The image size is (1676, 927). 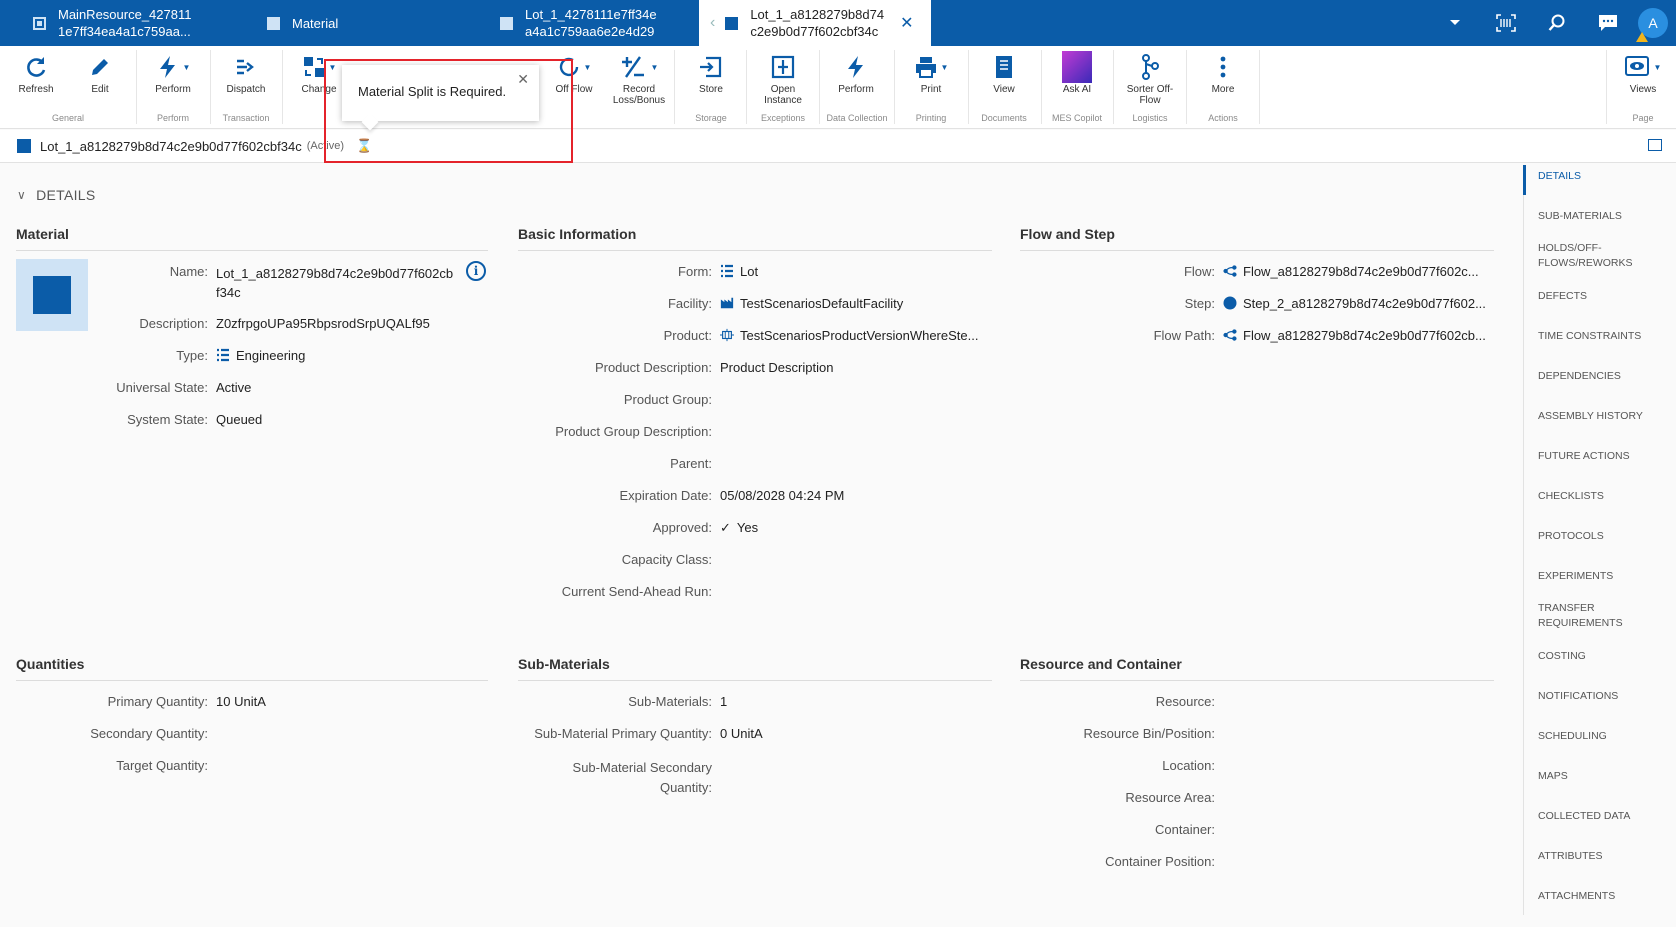 I want to click on perform-data-collection-button: Perform, so click(x=856, y=72).